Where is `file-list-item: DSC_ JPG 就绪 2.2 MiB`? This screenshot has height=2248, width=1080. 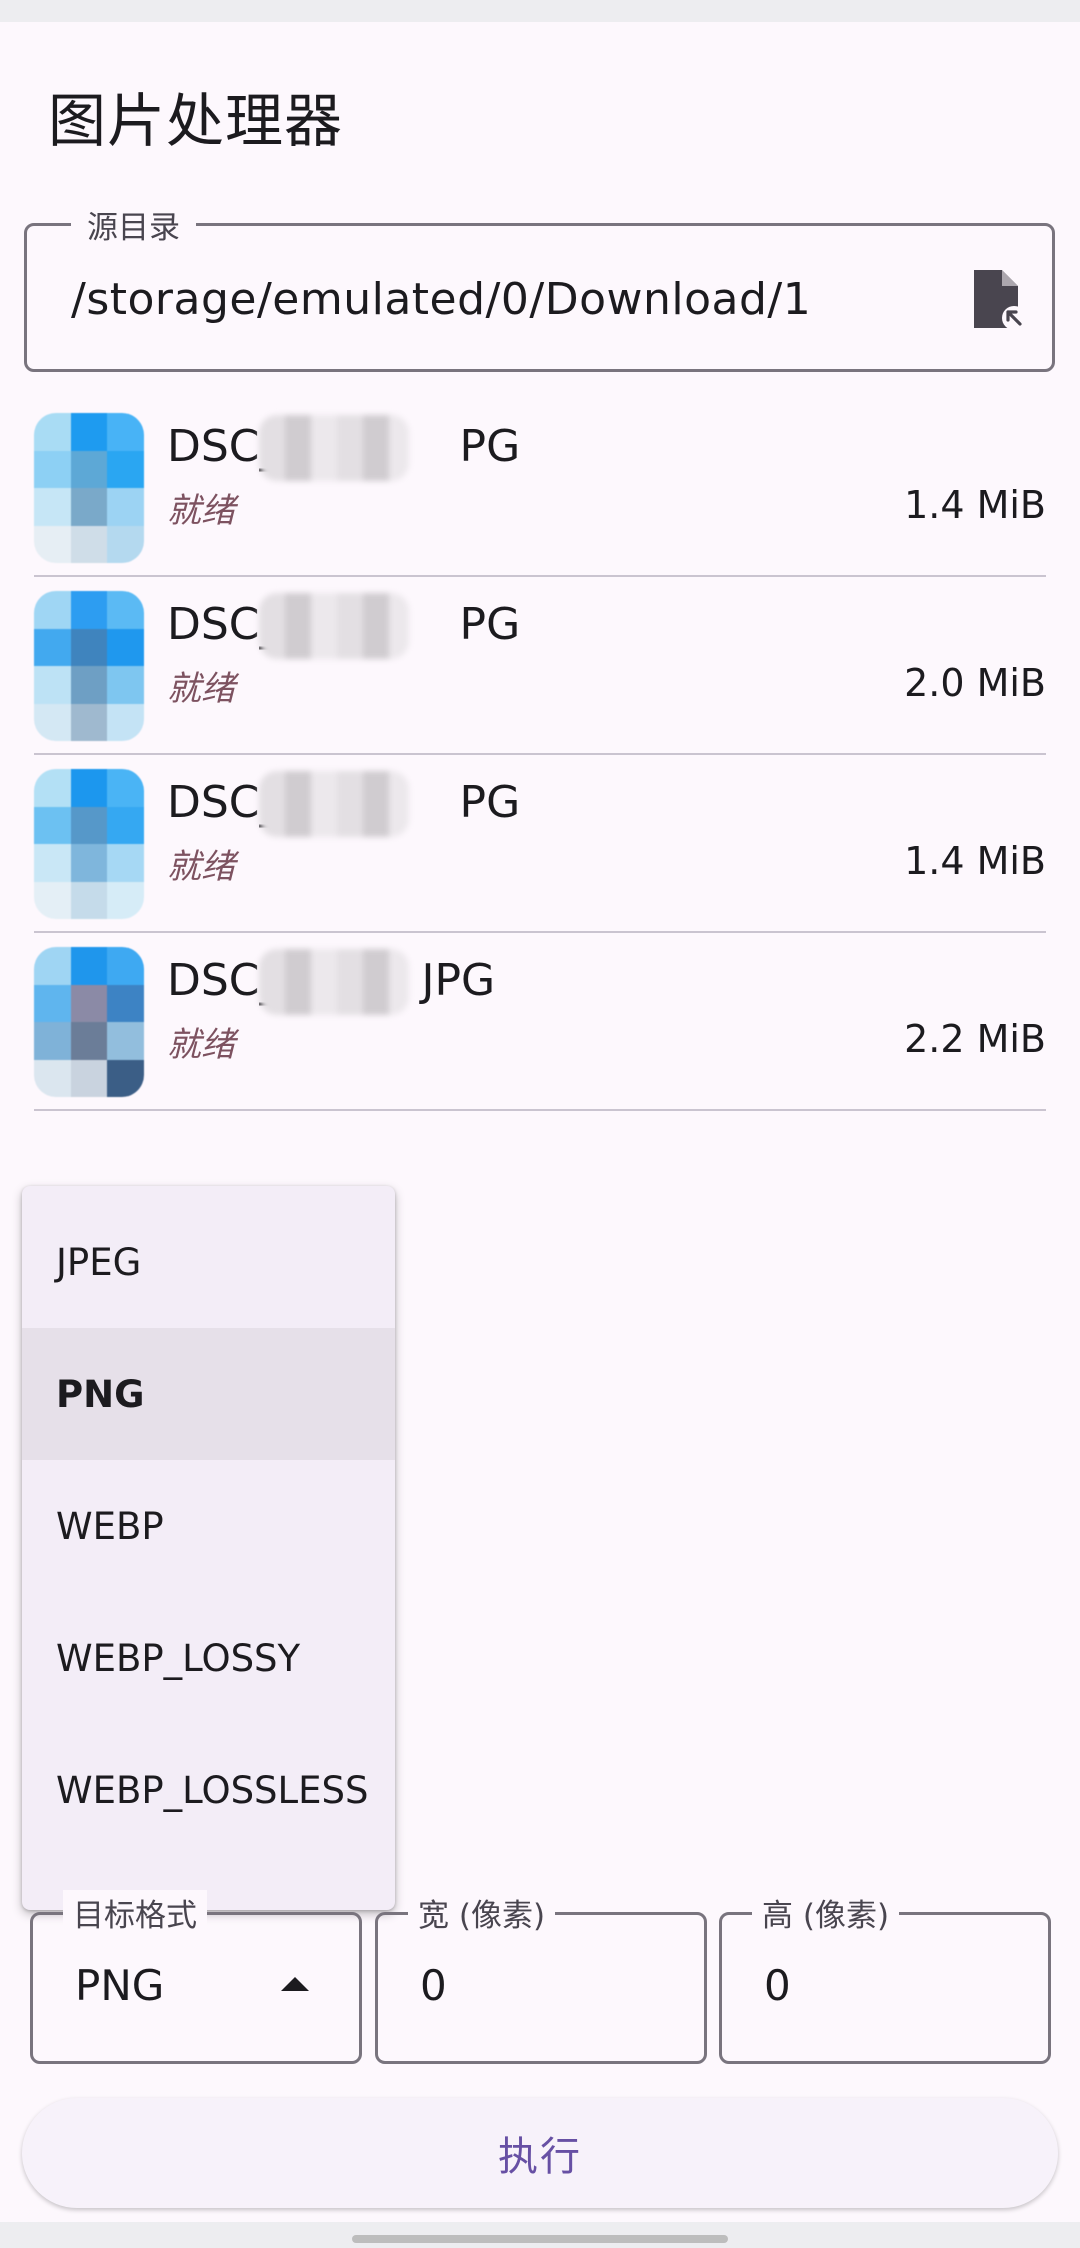 file-list-item: DSC_ JPG 就绪 2.2 MiB is located at coordinates (540, 1022).